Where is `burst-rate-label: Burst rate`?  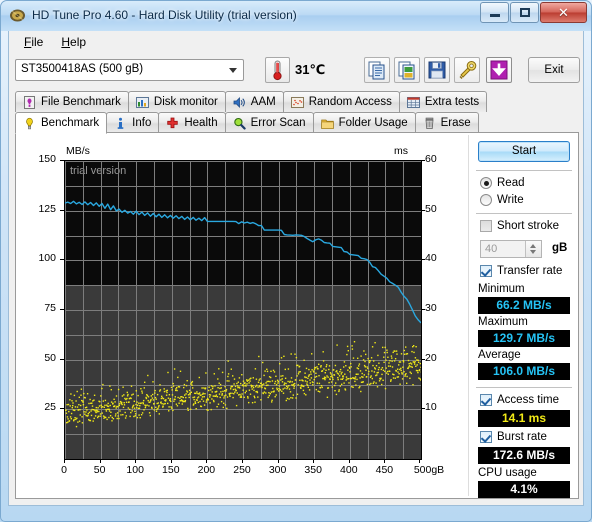
burst-rate-label: Burst rate is located at coordinates (522, 437).